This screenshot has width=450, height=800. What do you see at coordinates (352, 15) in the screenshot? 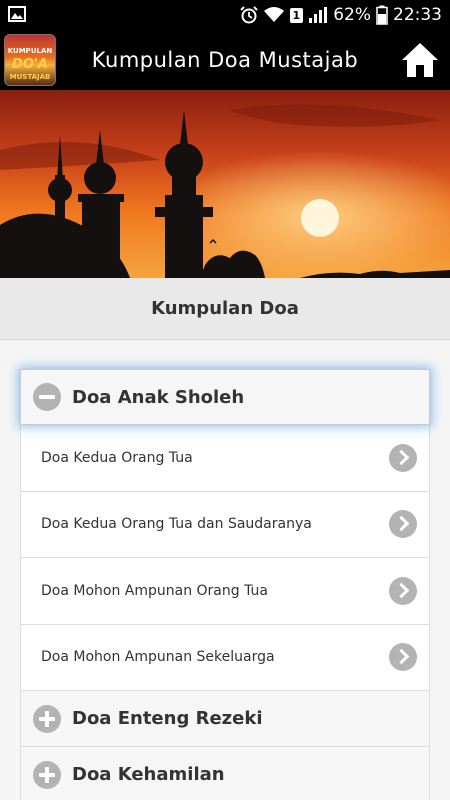
I see `battery-percent: 62%` at bounding box center [352, 15].